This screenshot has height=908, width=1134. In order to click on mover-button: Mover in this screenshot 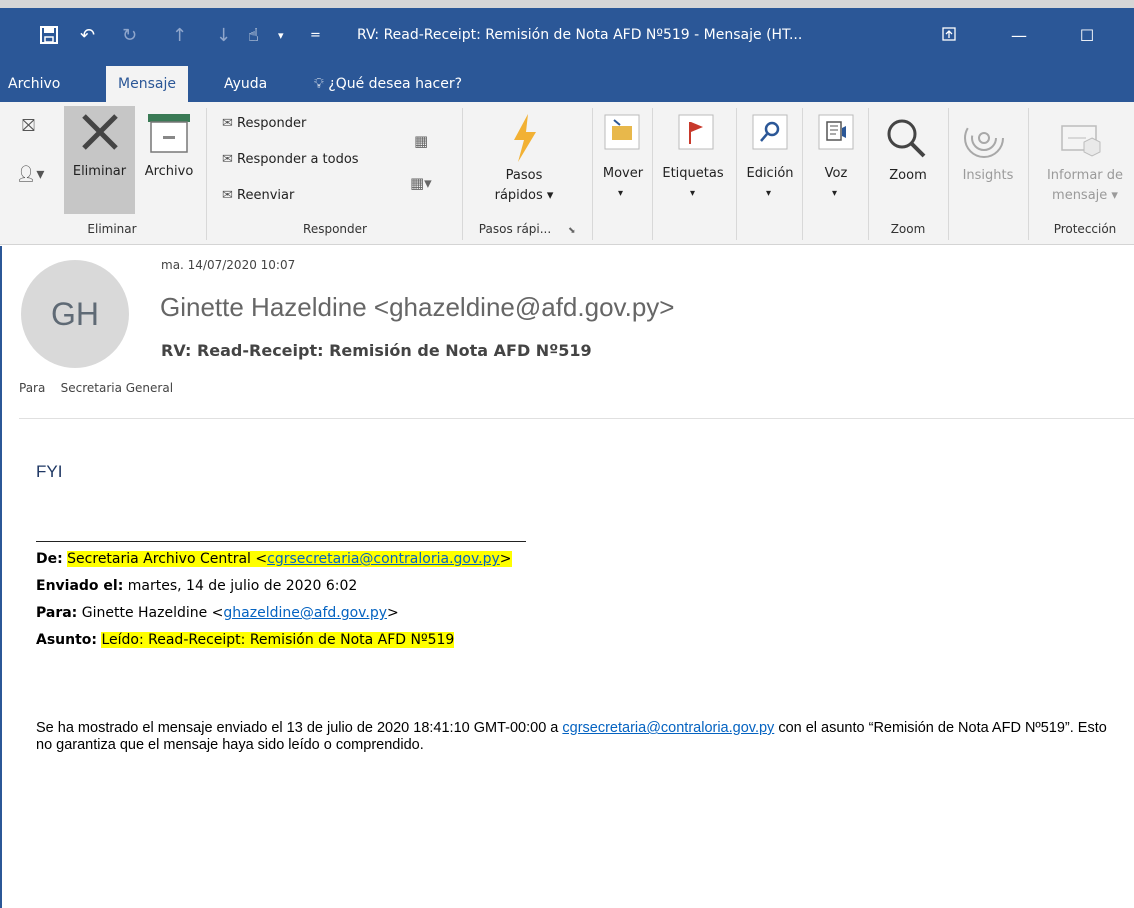, I will do `click(623, 173)`.